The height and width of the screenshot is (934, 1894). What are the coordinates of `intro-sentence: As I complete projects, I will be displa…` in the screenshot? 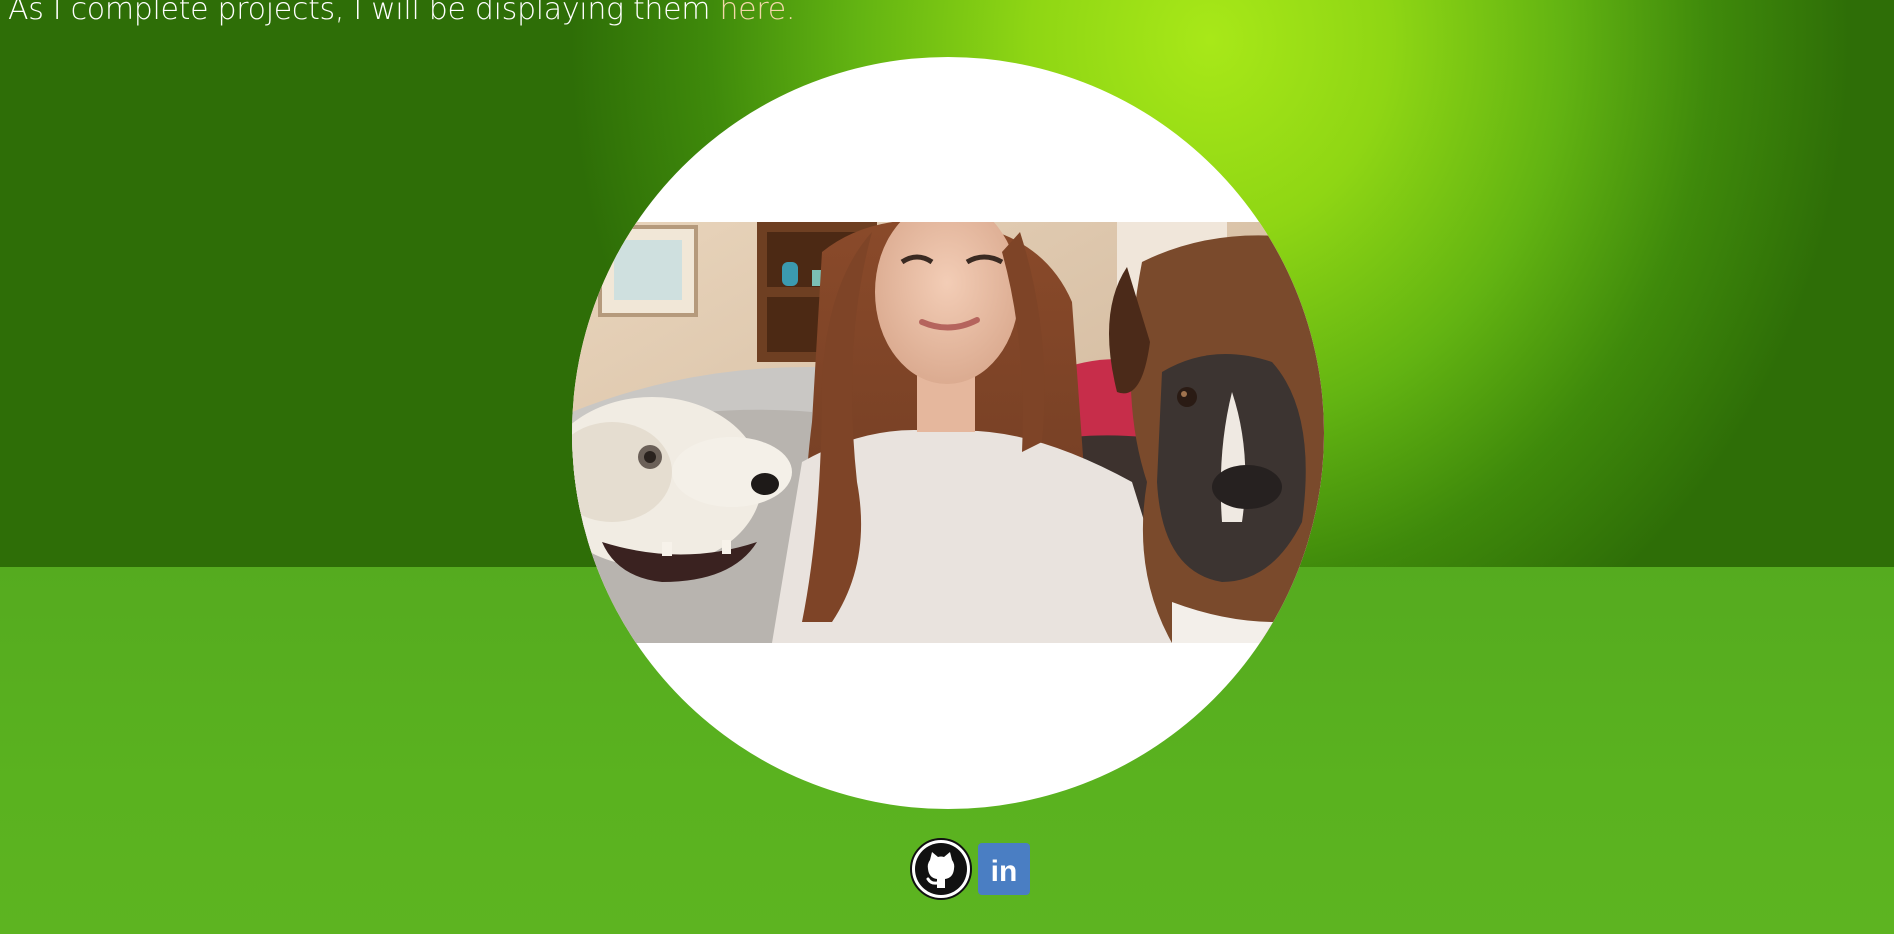 It's located at (364, 13).